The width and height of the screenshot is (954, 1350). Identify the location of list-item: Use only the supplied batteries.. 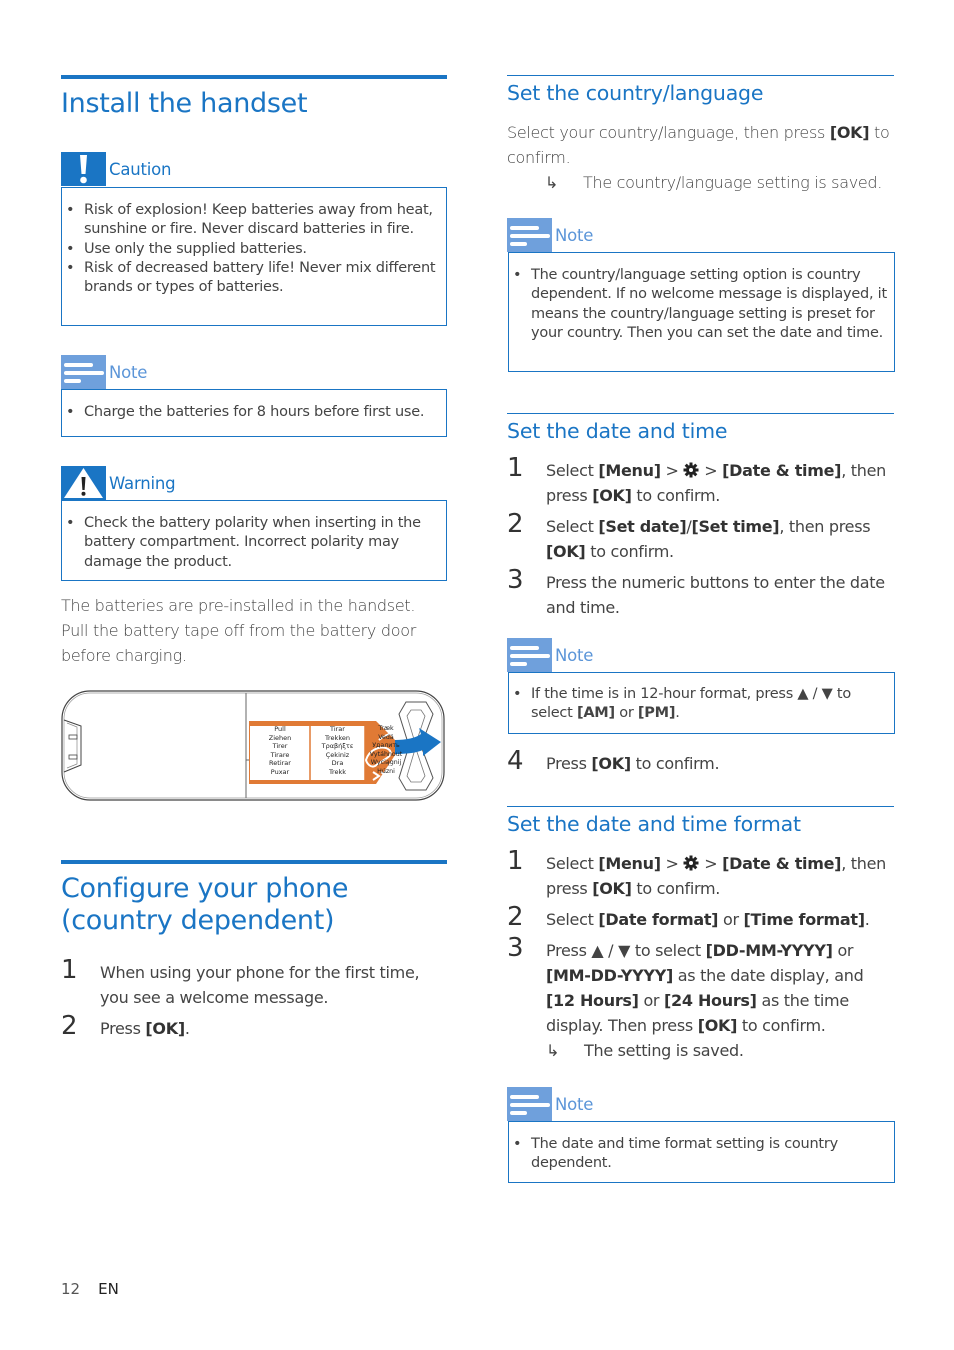
(254, 250).